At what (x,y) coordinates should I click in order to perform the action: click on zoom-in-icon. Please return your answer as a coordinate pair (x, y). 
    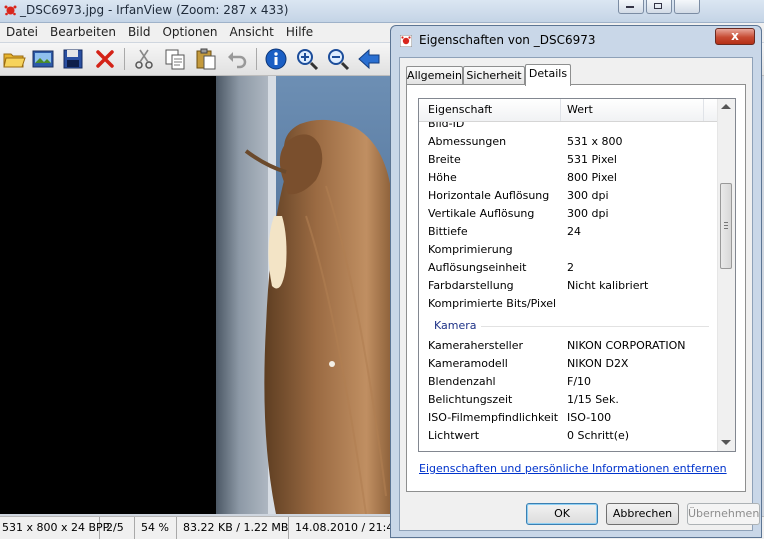
    Looking at the image, I should click on (307, 59).